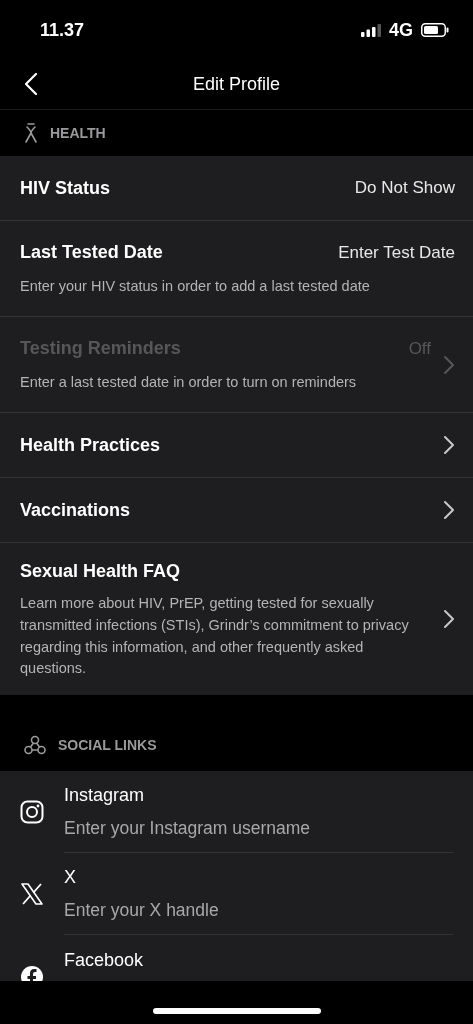 This screenshot has height=1024, width=473. Describe the element at coordinates (236, 84) in the screenshot. I see `page-title: Edit Profile` at that location.